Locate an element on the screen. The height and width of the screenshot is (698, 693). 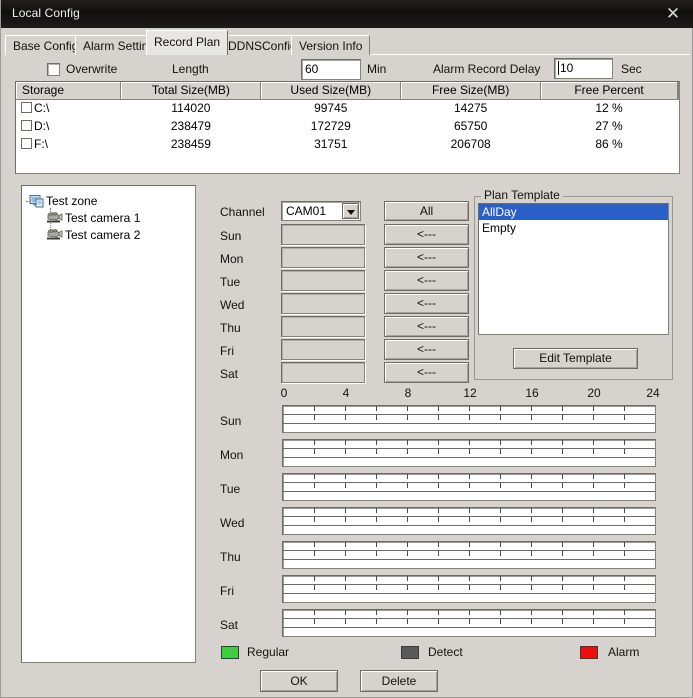
column-header-free-size: Free Size(MB) is located at coordinates (471, 91).